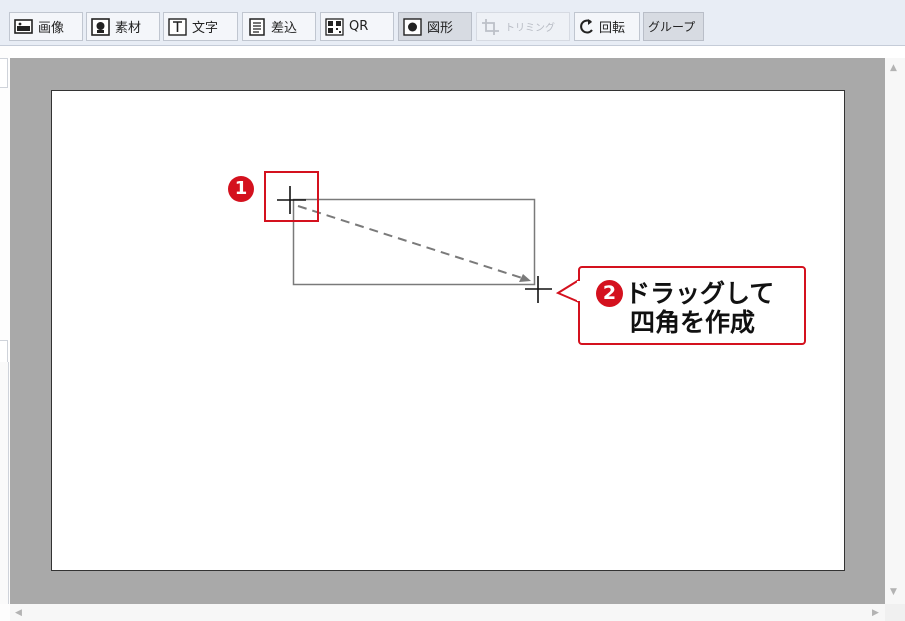 Image resolution: width=905 pixels, height=621 pixels. Describe the element at coordinates (447, 612) in the screenshot. I see `horizontal-scrollbar: ◀ ▶` at that location.